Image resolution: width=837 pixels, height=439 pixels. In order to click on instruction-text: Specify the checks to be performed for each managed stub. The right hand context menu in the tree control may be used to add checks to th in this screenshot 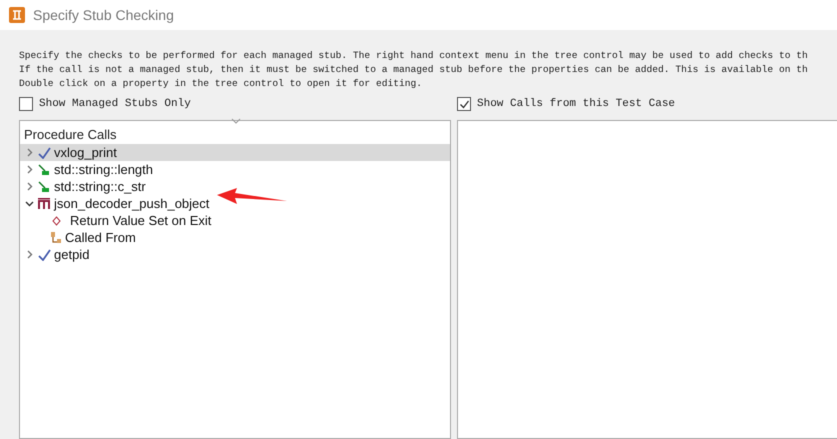, I will do `click(413, 56)`.